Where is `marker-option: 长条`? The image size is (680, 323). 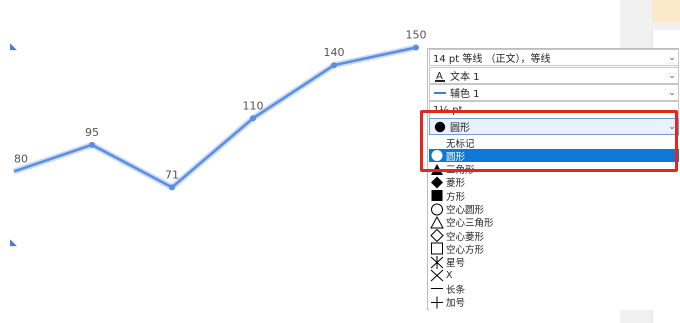
marker-option: 长条 is located at coordinates (554, 289).